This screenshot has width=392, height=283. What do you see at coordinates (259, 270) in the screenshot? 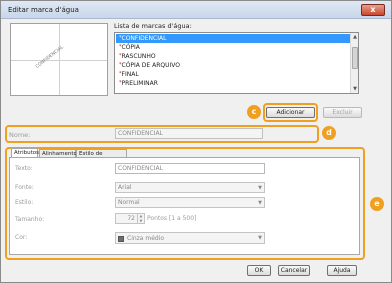
I see `ok-button: OK` at bounding box center [259, 270].